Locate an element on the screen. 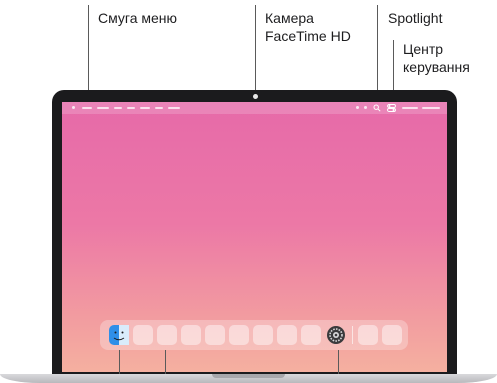 Image resolution: width=497 pixels, height=383 pixels. dock is located at coordinates (254, 335).